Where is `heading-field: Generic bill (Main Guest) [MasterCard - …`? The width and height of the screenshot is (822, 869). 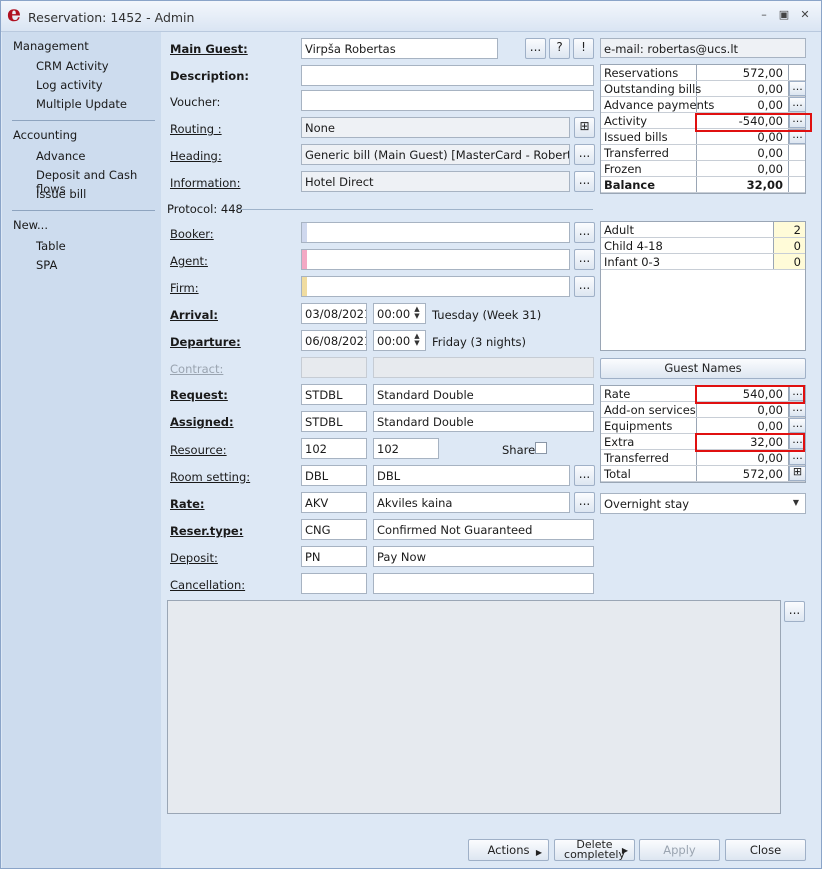 heading-field: Generic bill (Main Guest) [MasterCard - … is located at coordinates (435, 154).